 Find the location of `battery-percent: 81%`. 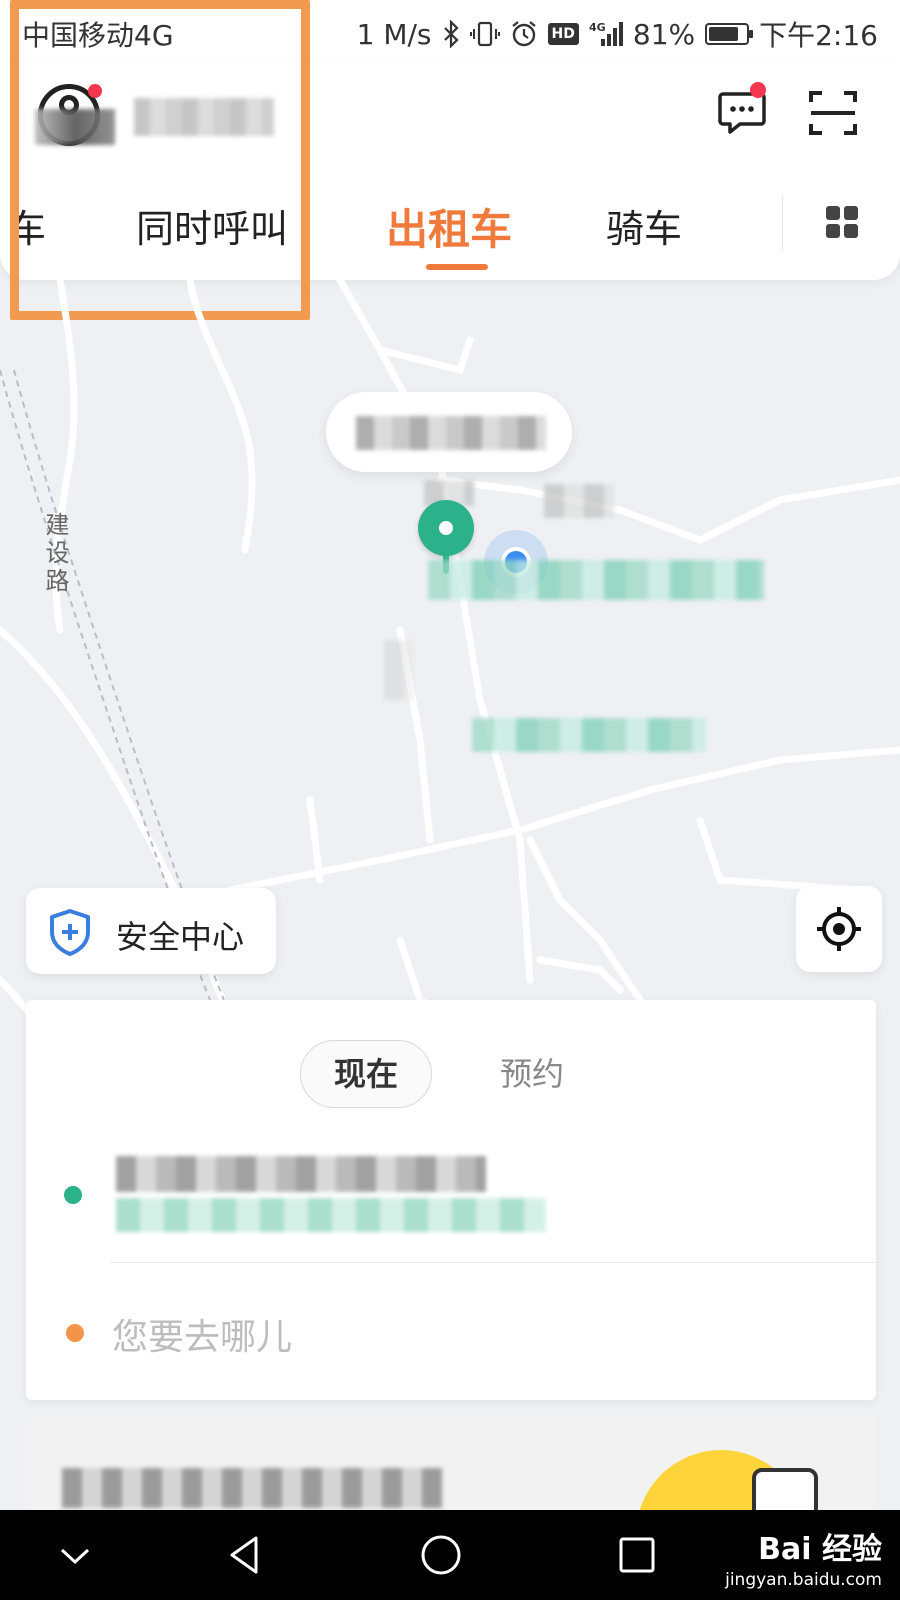

battery-percent: 81% is located at coordinates (664, 34).